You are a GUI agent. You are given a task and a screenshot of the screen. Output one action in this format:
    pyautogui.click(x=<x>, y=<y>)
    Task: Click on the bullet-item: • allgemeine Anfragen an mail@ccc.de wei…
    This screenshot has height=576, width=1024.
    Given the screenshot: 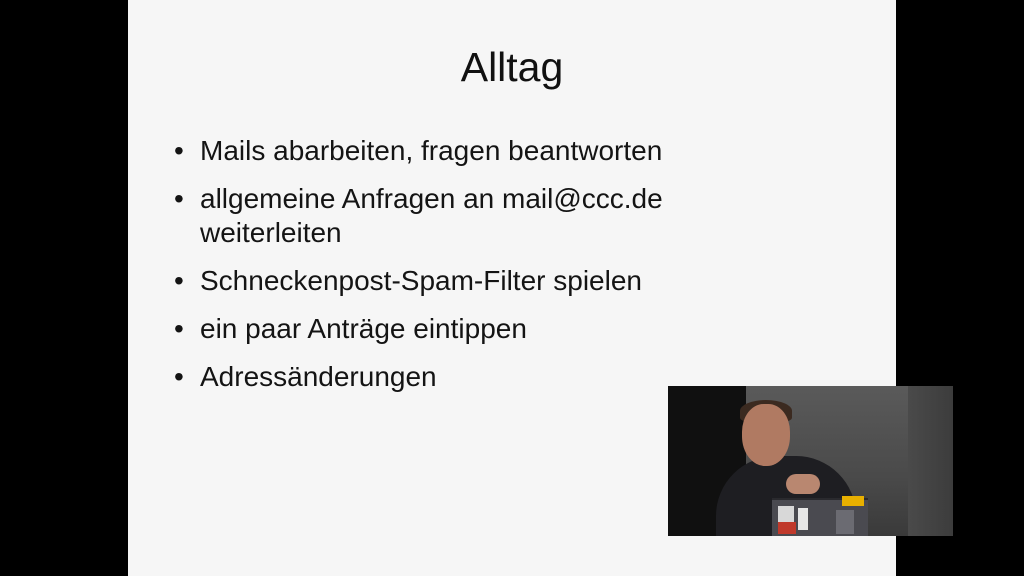 What is the action you would take?
    pyautogui.click(x=454, y=216)
    